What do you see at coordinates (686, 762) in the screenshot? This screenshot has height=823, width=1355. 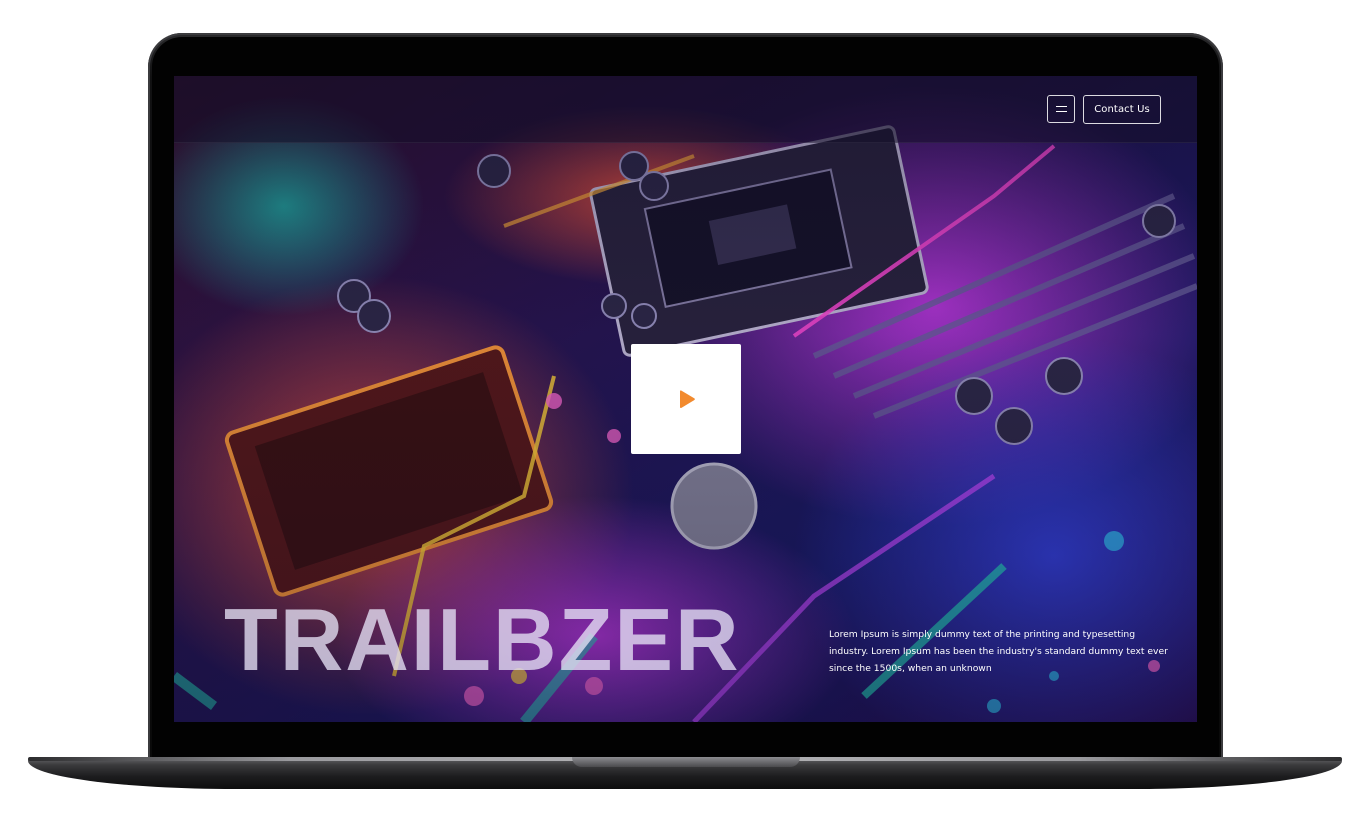 I see `laptop-hinge-notch` at bounding box center [686, 762].